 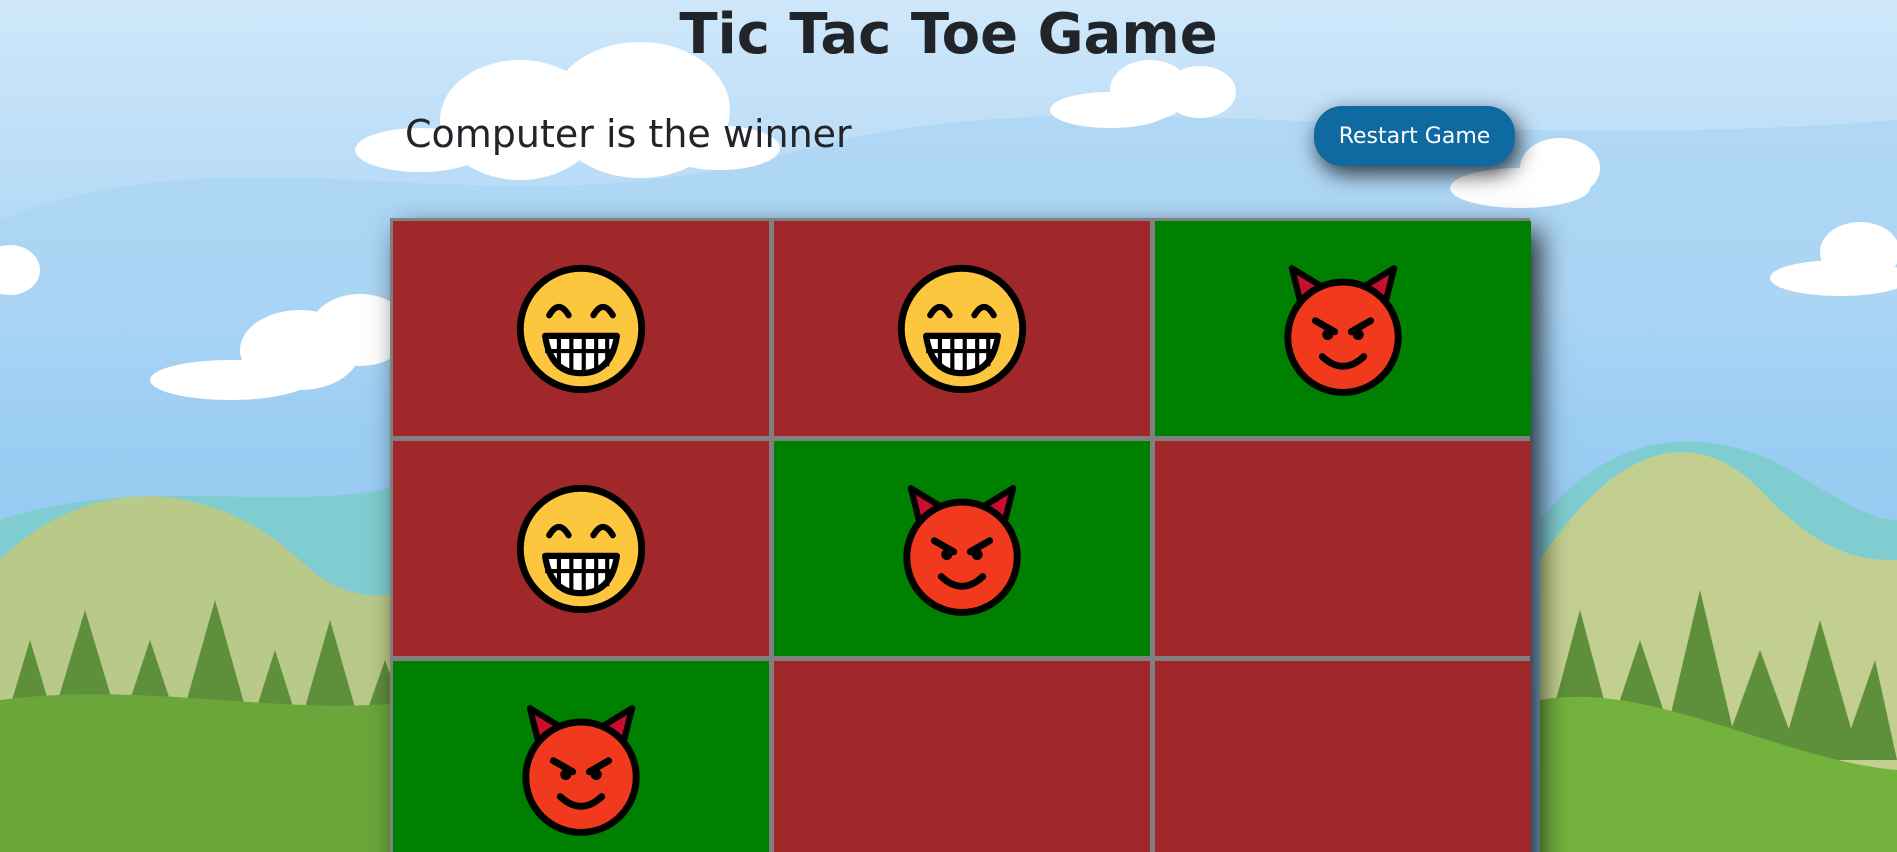 I want to click on page-title: Tic Tac Toe Game, so click(x=948, y=34).